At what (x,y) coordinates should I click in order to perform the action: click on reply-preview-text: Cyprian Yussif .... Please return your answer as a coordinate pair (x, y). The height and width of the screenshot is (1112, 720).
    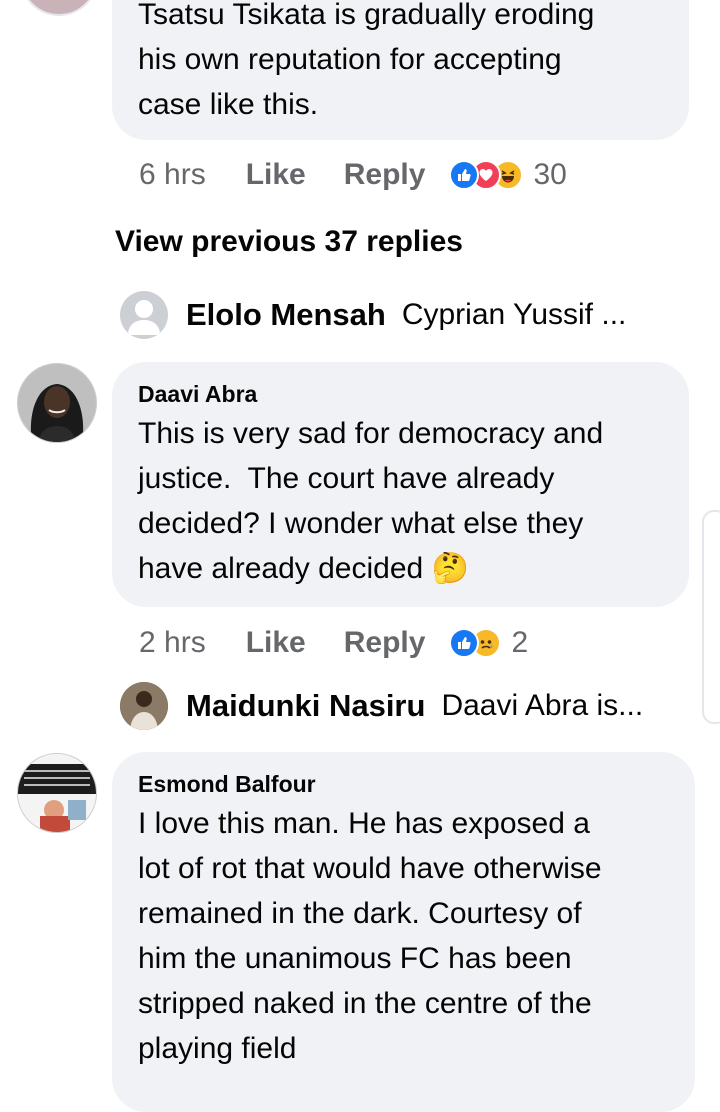
    Looking at the image, I should click on (514, 314).